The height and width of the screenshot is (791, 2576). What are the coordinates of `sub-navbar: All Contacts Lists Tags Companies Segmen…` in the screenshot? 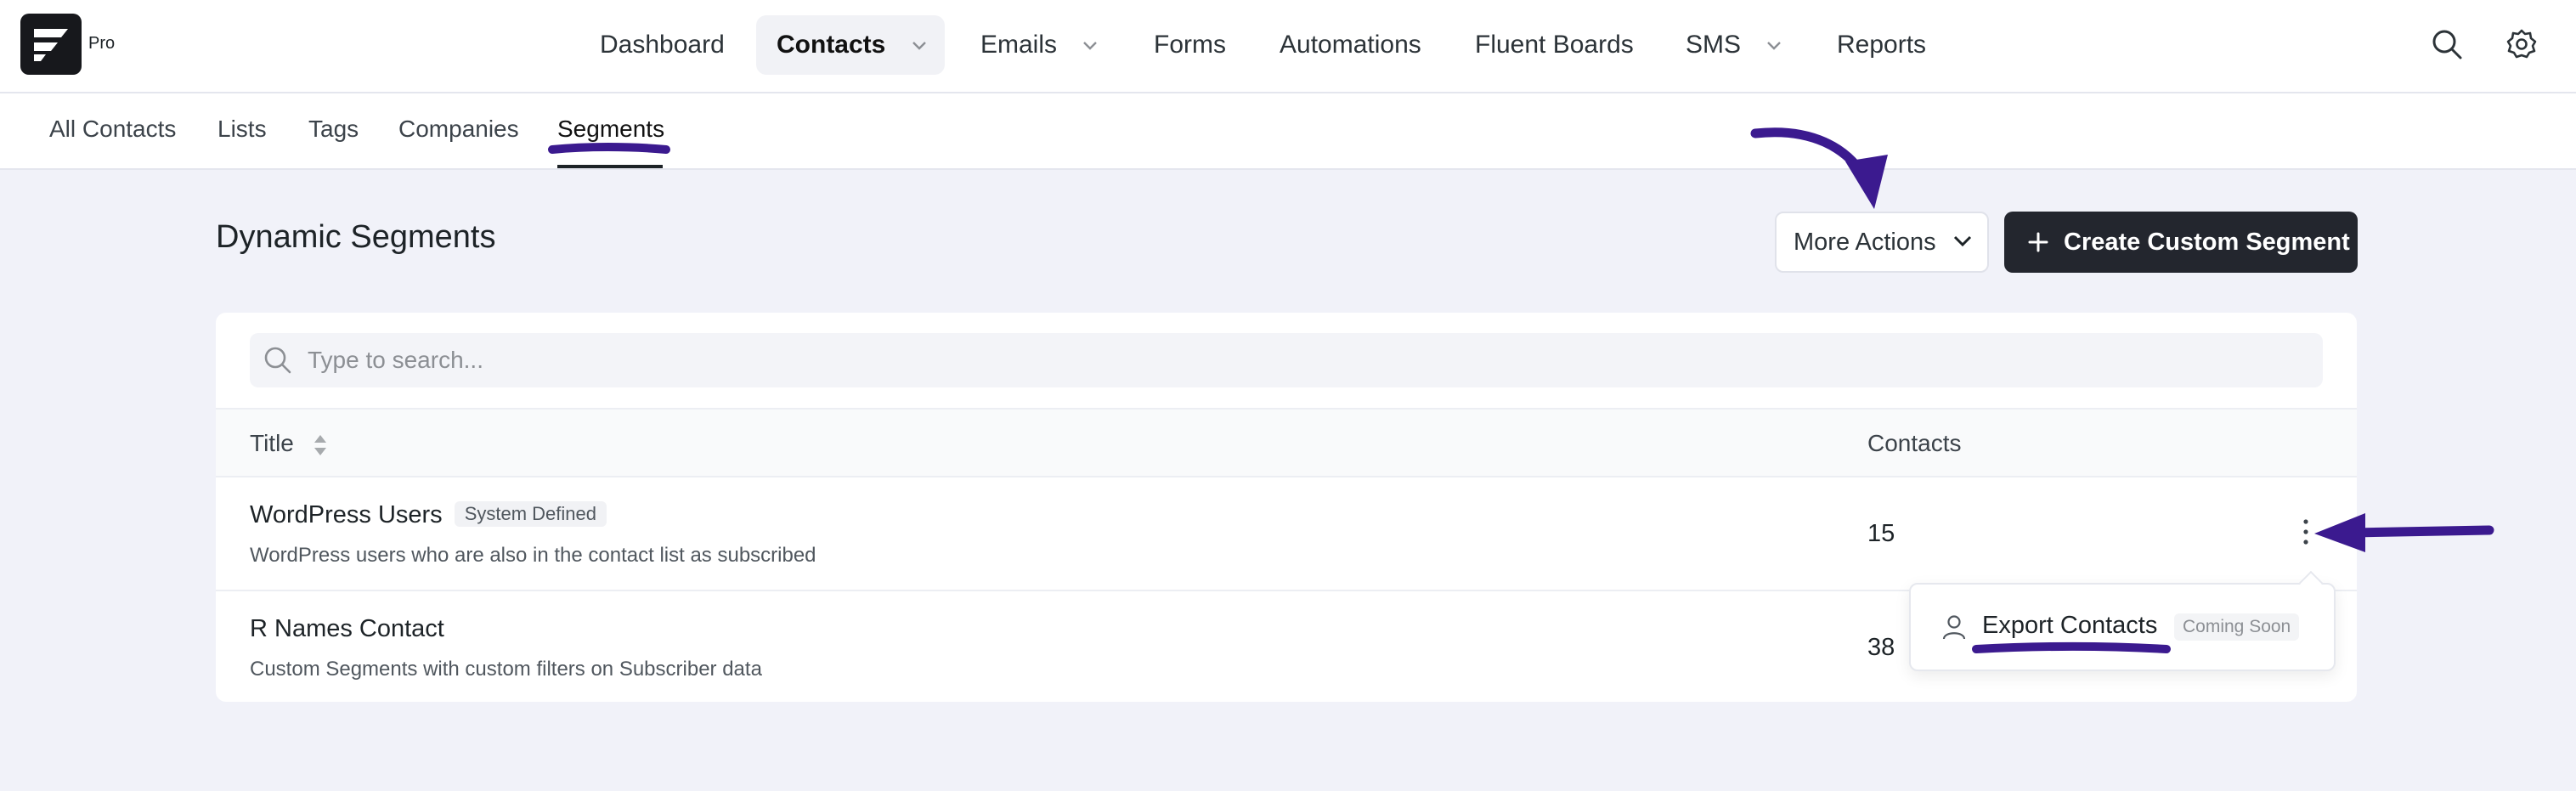 It's located at (1288, 131).